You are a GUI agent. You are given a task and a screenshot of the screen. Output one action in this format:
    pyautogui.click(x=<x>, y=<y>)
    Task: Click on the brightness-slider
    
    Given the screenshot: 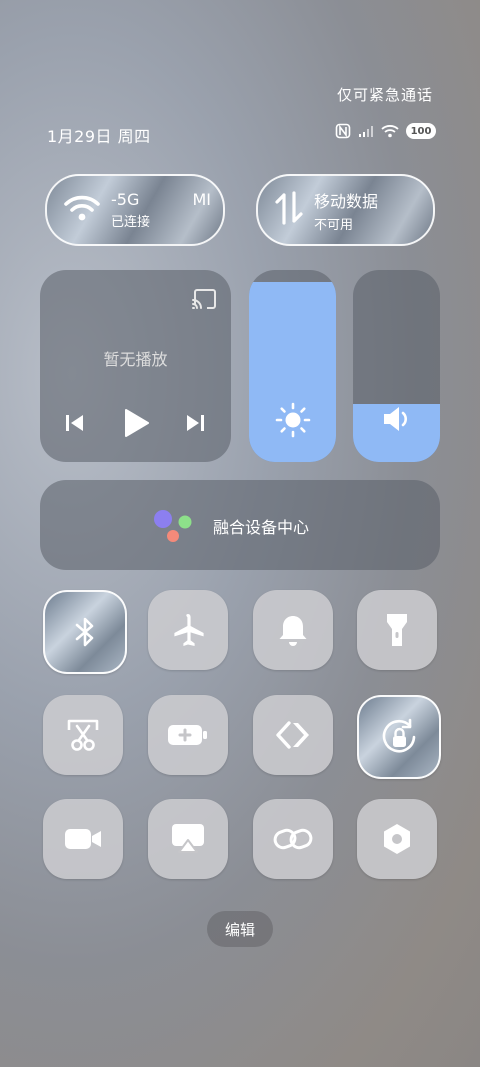 What is the action you would take?
    pyautogui.click(x=292, y=366)
    